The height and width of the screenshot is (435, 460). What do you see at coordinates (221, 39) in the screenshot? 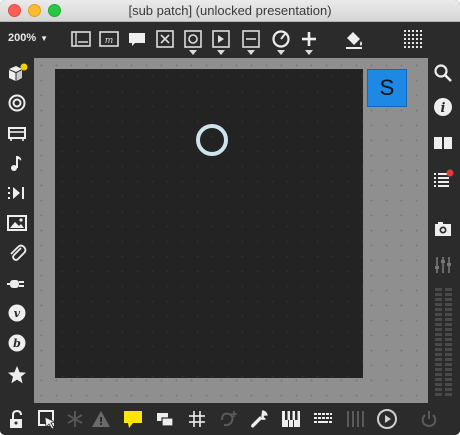
I see `number-icon` at bounding box center [221, 39].